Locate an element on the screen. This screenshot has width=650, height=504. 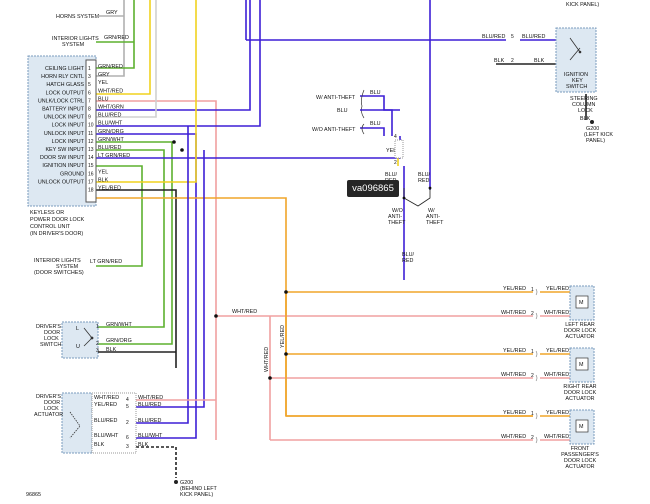
module-pin-number: 9 is located at coordinates (89, 118).